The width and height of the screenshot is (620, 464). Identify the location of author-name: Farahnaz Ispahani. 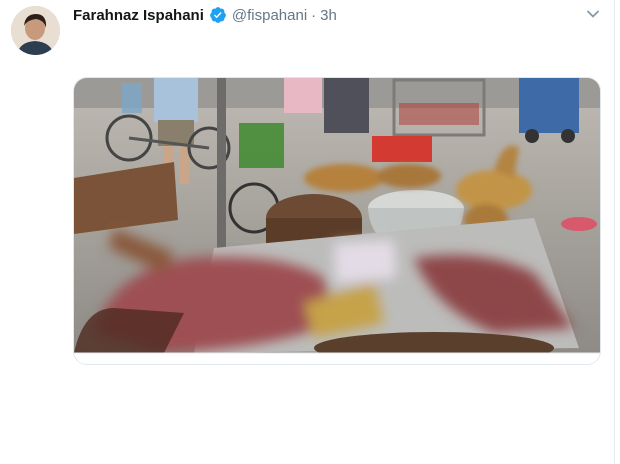
(138, 15).